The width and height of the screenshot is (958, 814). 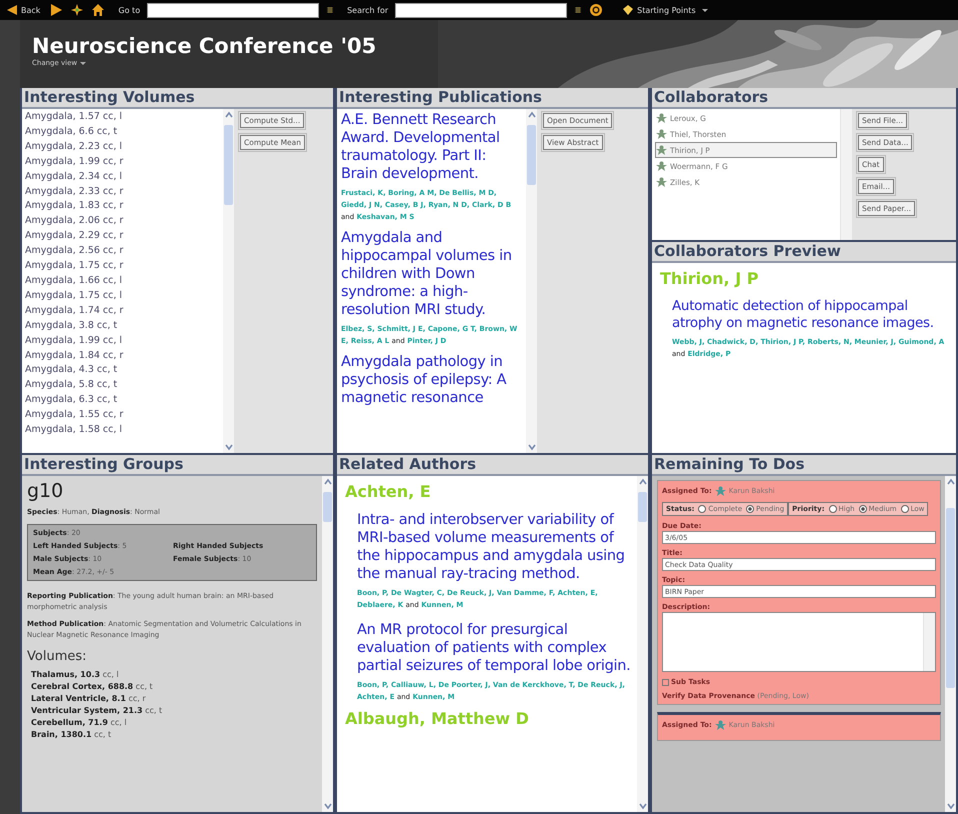 I want to click on publication-list, so click(x=437, y=281).